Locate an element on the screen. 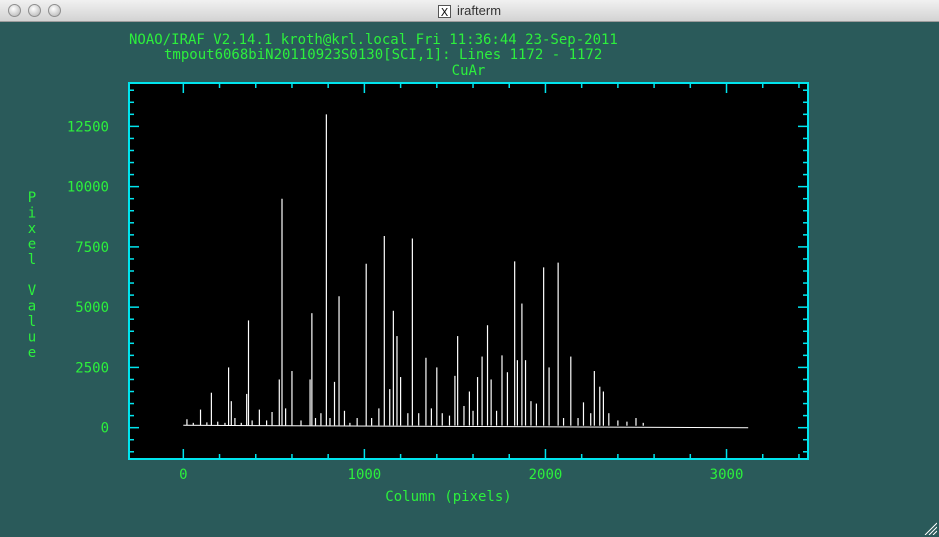 This screenshot has width=939, height=537. y-axis-label: Pixel Value is located at coordinates (32, 275).